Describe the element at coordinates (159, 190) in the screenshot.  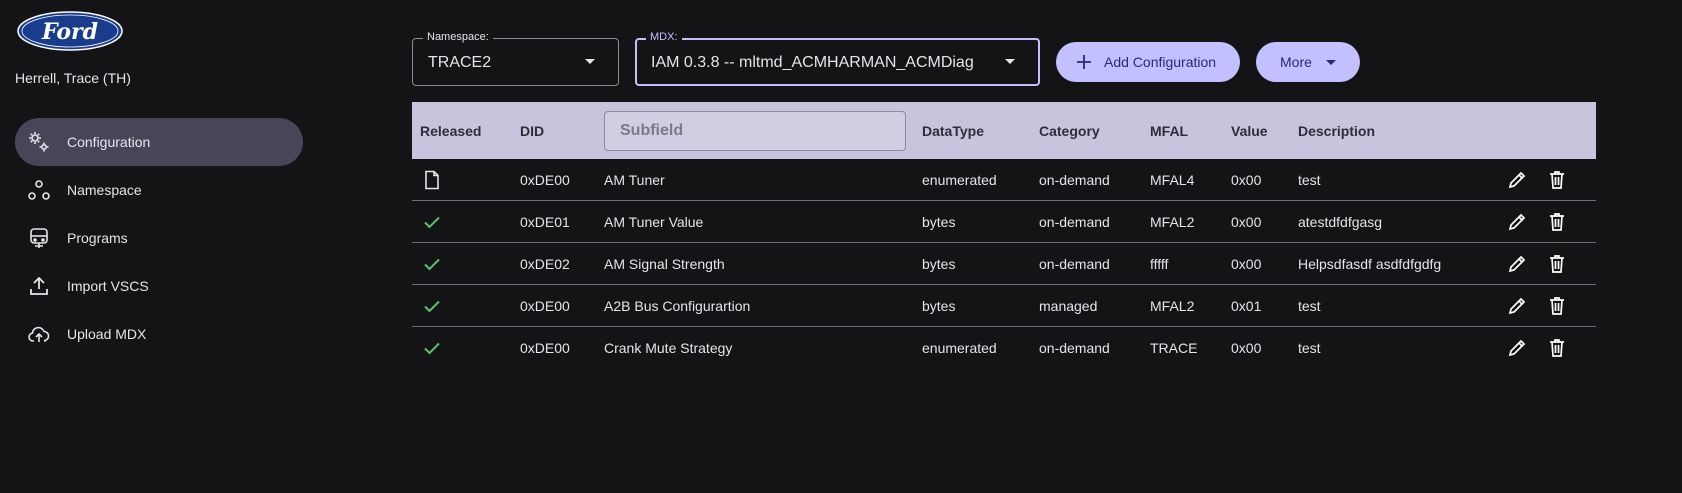
I see `sidebar-item-namespace: Namespace` at that location.